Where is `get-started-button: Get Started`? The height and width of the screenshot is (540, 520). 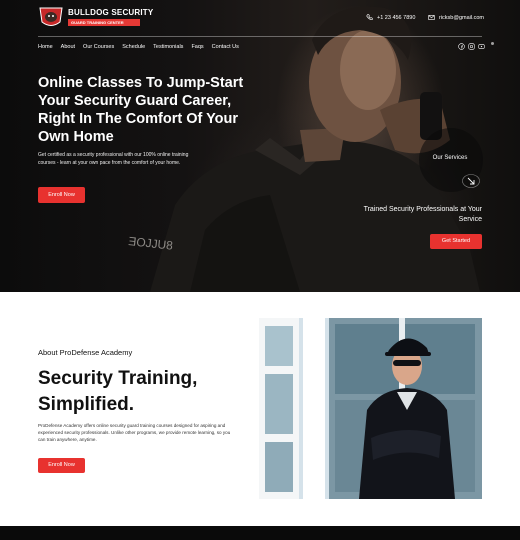
get-started-button: Get Started is located at coordinates (456, 241).